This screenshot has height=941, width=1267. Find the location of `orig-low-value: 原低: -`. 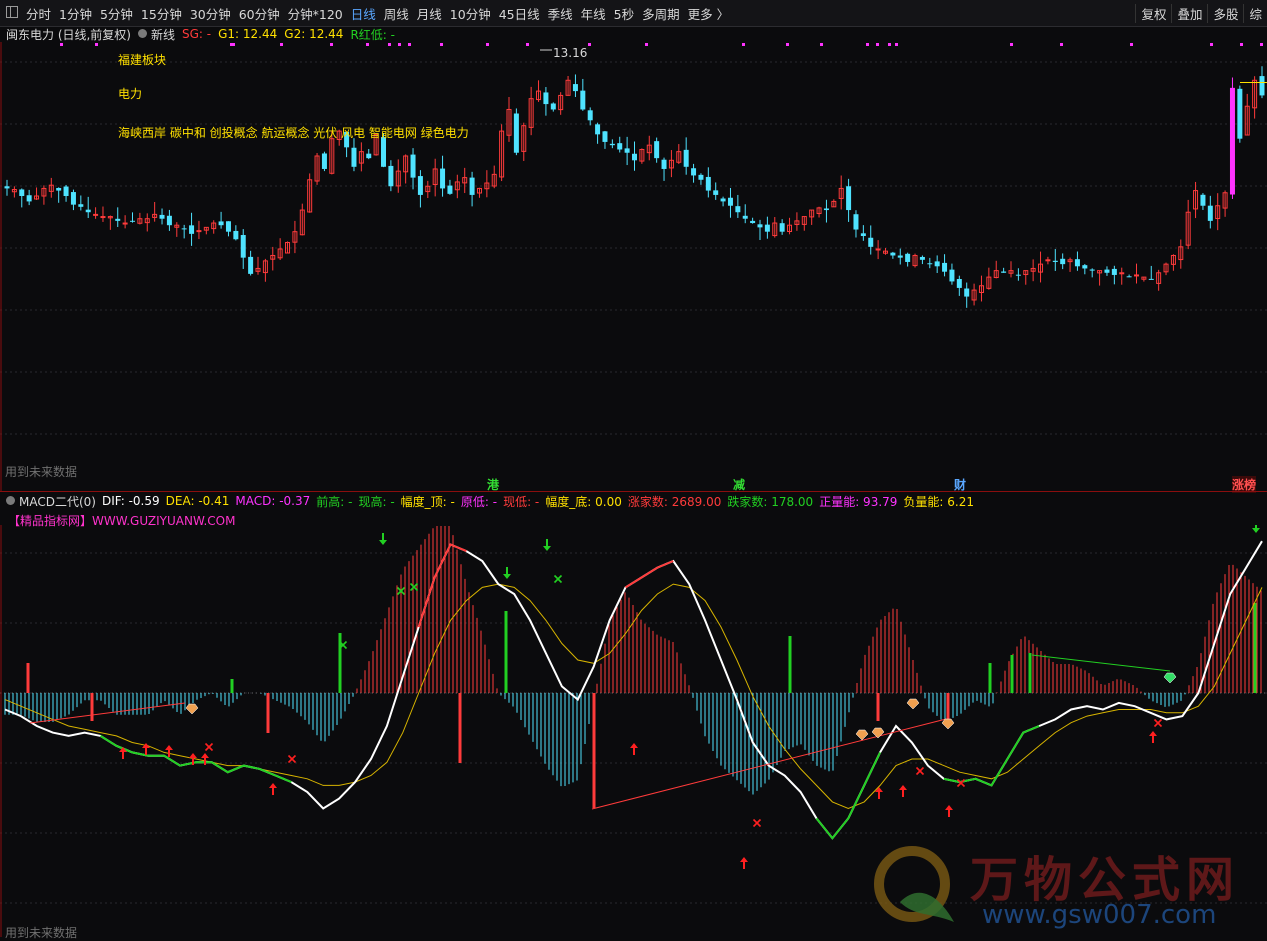

orig-low-value: 原低: - is located at coordinates (479, 501).